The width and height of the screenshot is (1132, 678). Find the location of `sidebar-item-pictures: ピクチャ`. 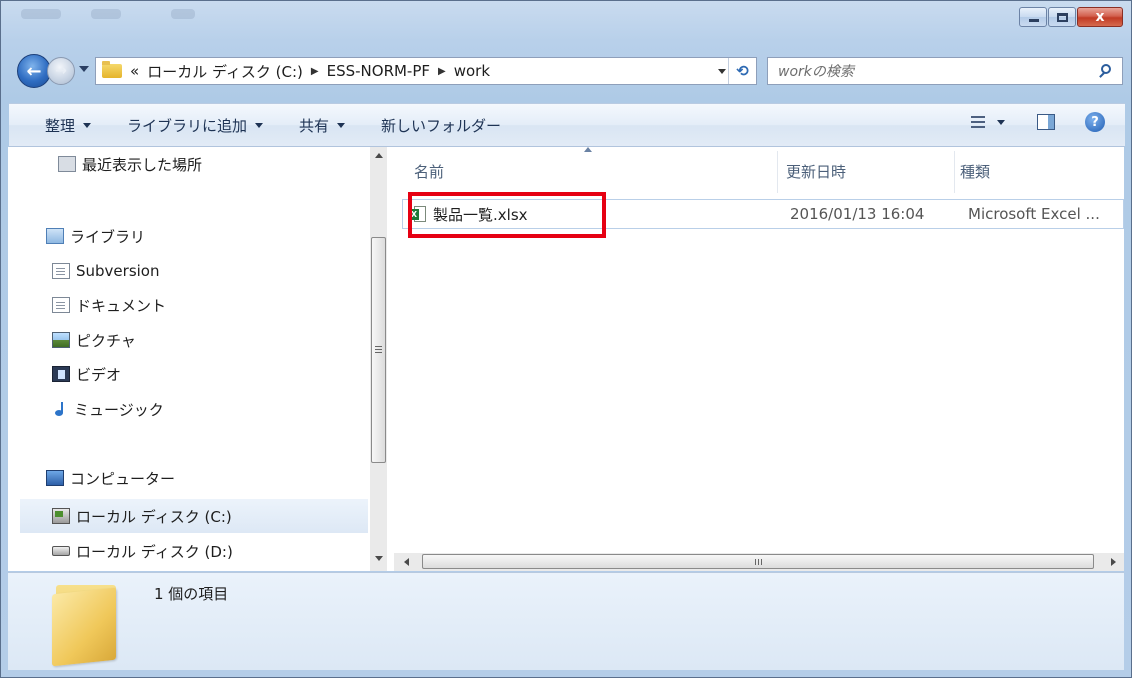

sidebar-item-pictures: ピクチャ is located at coordinates (223, 340).